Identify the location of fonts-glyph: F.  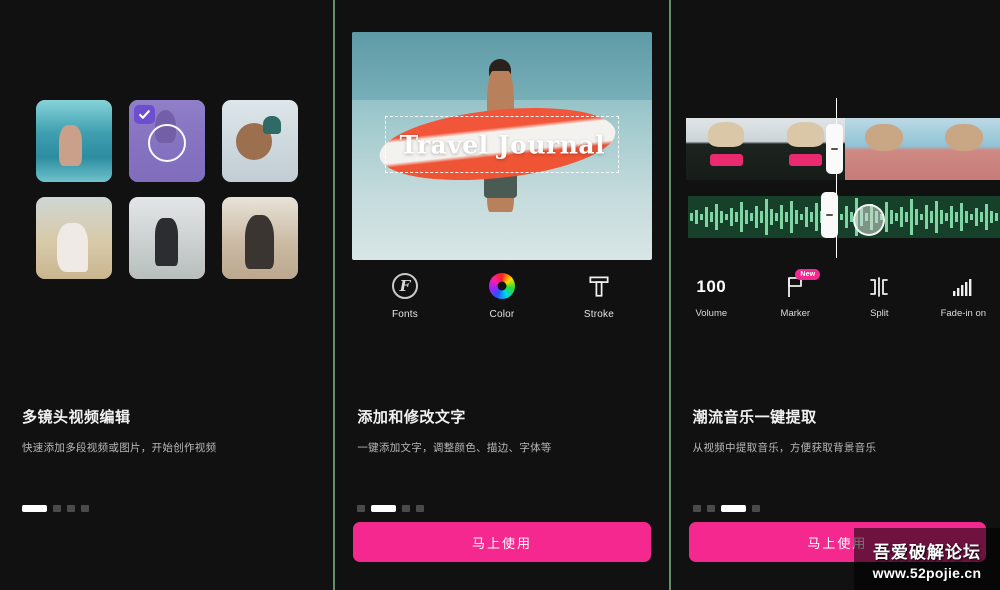
(404, 286).